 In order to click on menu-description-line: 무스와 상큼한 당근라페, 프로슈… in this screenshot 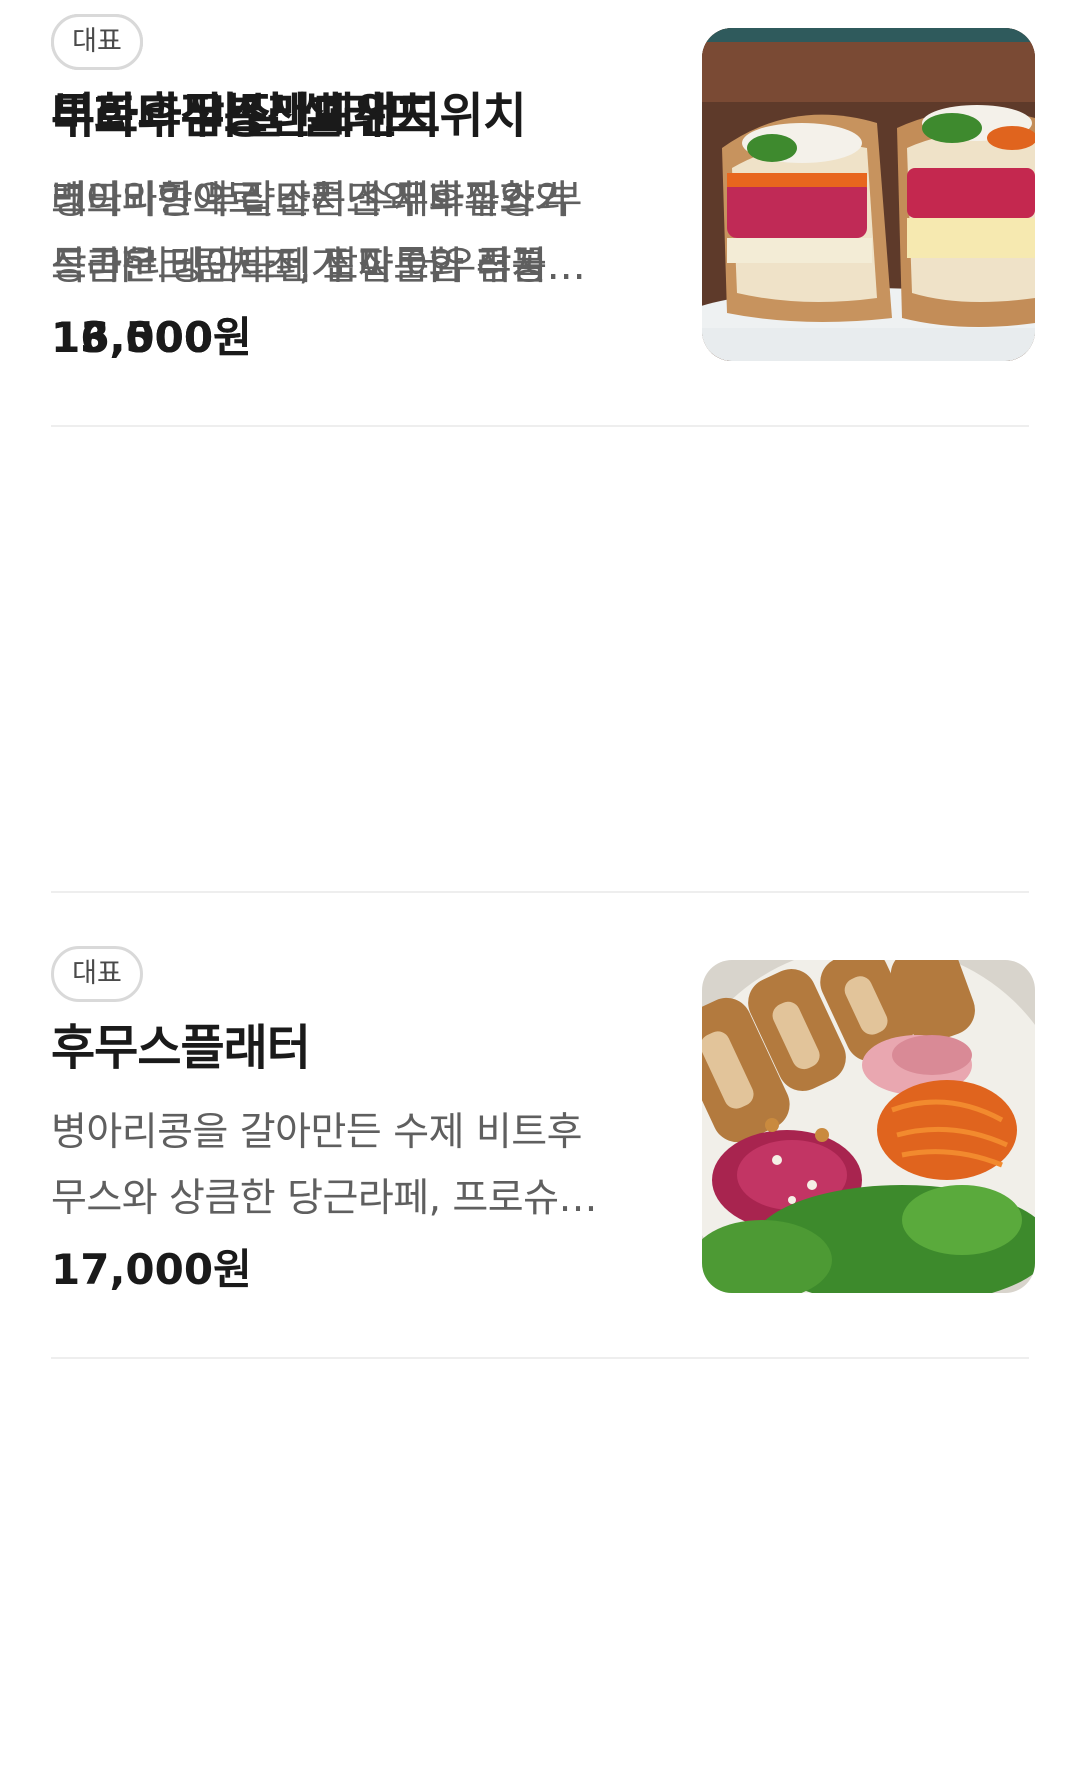, I will do `click(324, 1198)`.